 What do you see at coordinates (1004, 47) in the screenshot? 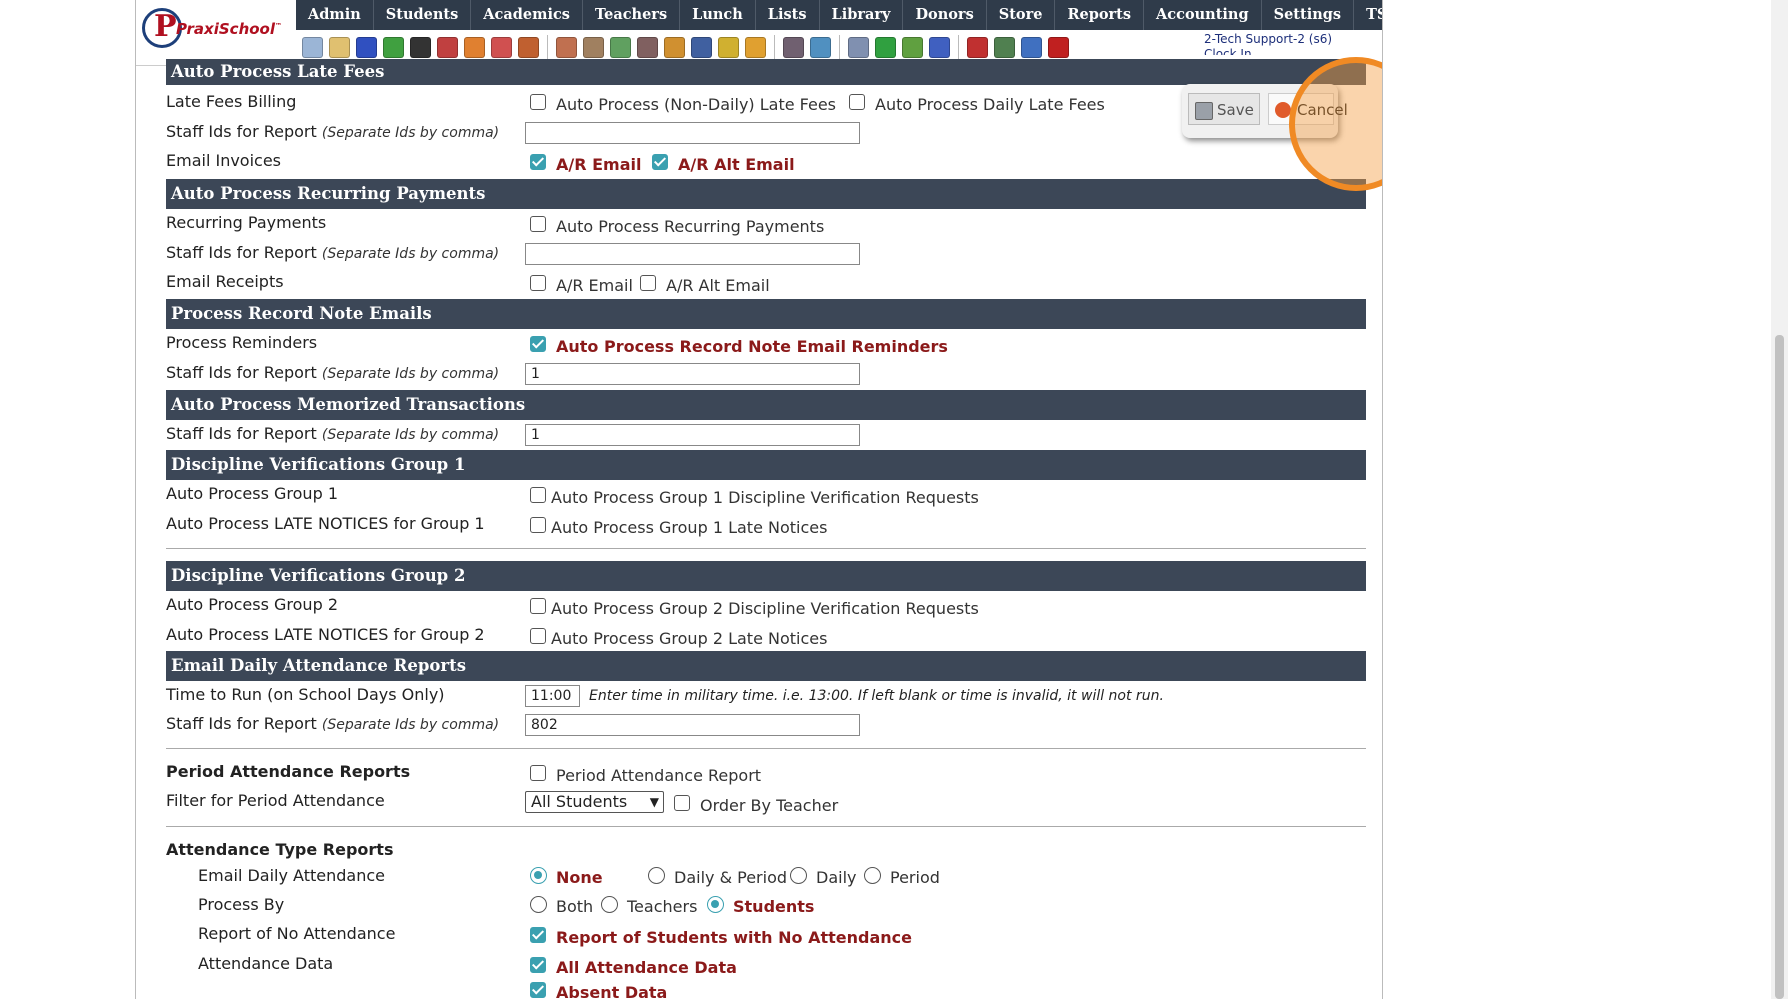
I see `money-icon` at bounding box center [1004, 47].